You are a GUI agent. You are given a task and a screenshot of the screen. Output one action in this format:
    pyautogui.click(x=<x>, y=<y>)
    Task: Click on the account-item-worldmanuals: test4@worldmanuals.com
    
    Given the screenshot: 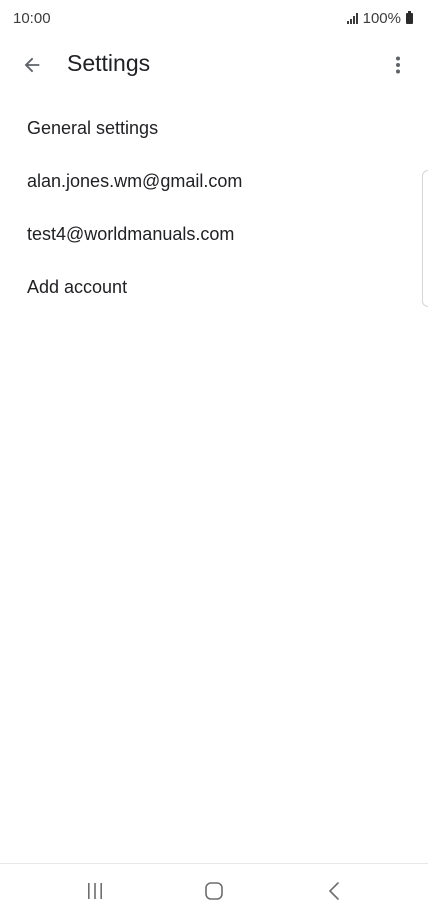 What is the action you would take?
    pyautogui.click(x=214, y=234)
    